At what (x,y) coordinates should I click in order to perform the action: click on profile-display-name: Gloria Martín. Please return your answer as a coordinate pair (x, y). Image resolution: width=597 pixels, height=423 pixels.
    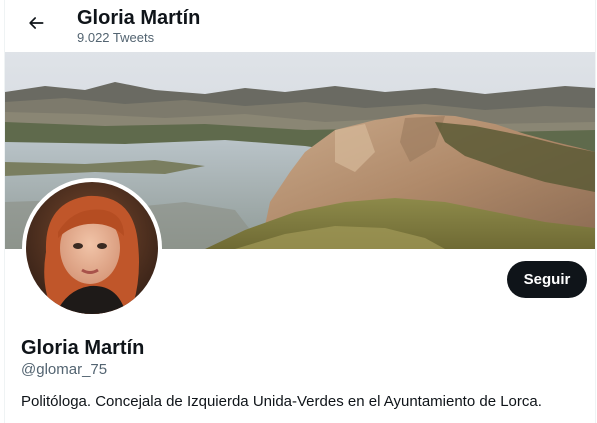
    Looking at the image, I should click on (83, 348).